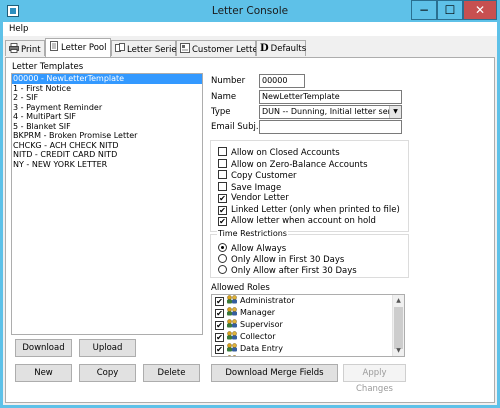  I want to click on tab-letter-pool-label: Letter Pool, so click(84, 48).